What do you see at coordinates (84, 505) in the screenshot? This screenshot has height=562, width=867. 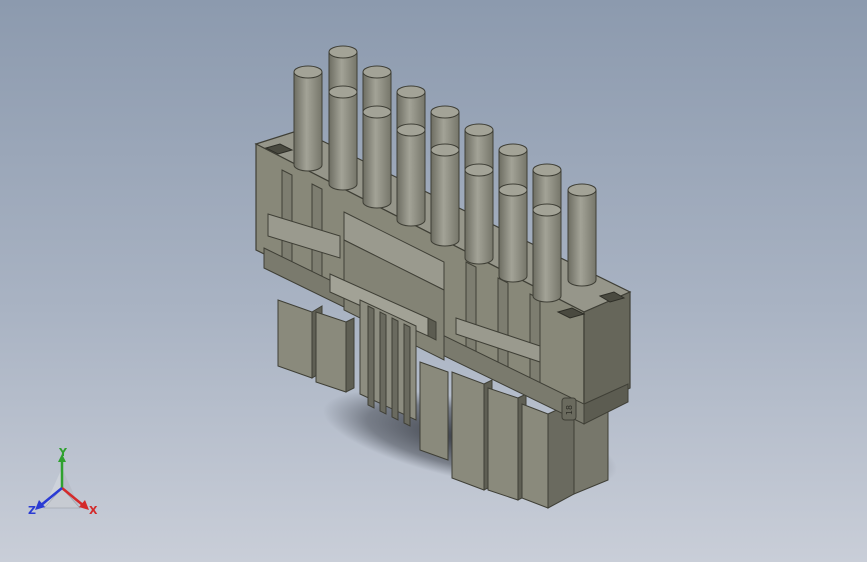 I see `x-axis-arrow-icon` at bounding box center [84, 505].